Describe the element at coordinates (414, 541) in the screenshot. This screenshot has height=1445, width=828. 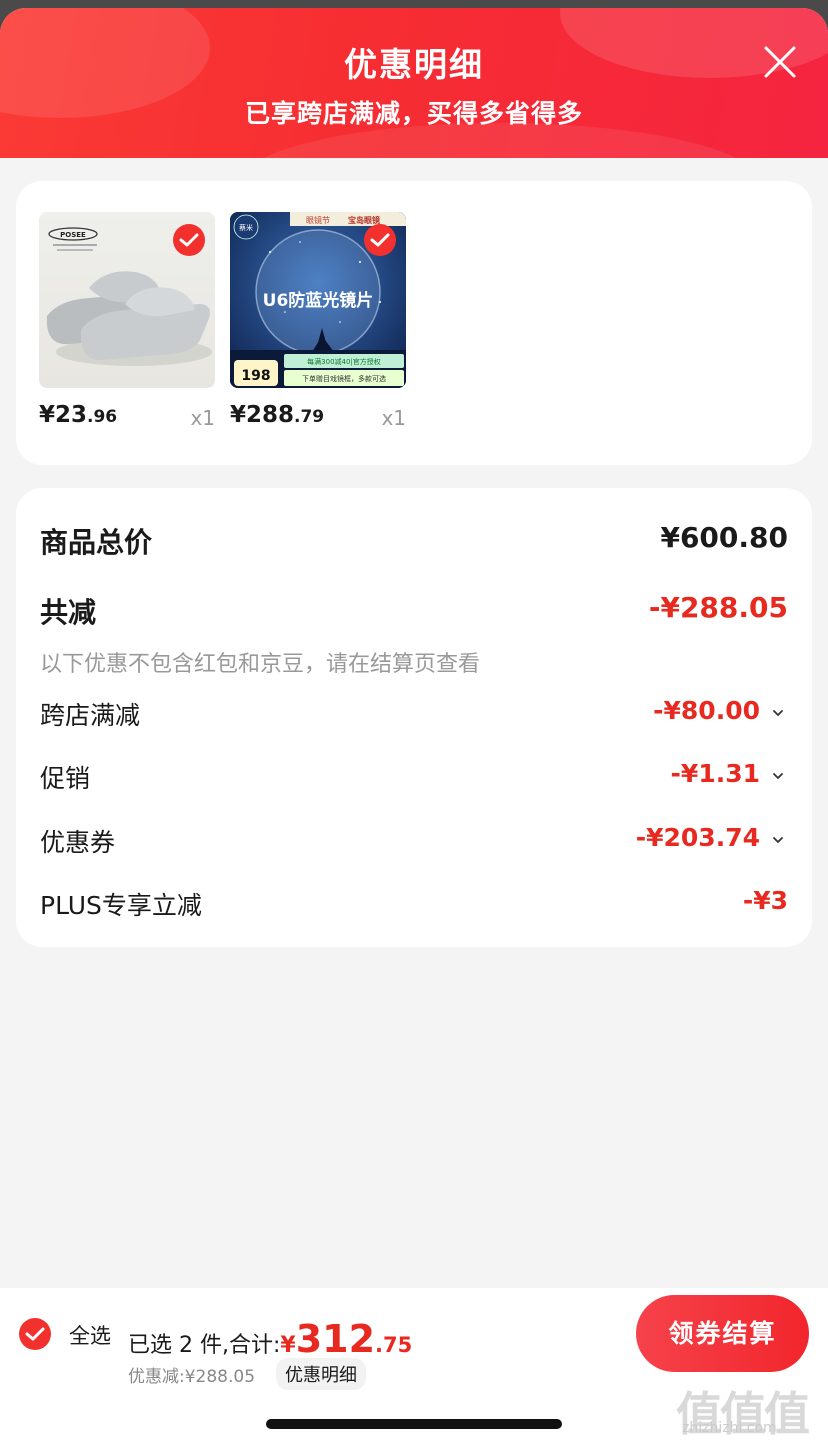
I see `total-price-row: 商品总价 ¥600.80` at that location.